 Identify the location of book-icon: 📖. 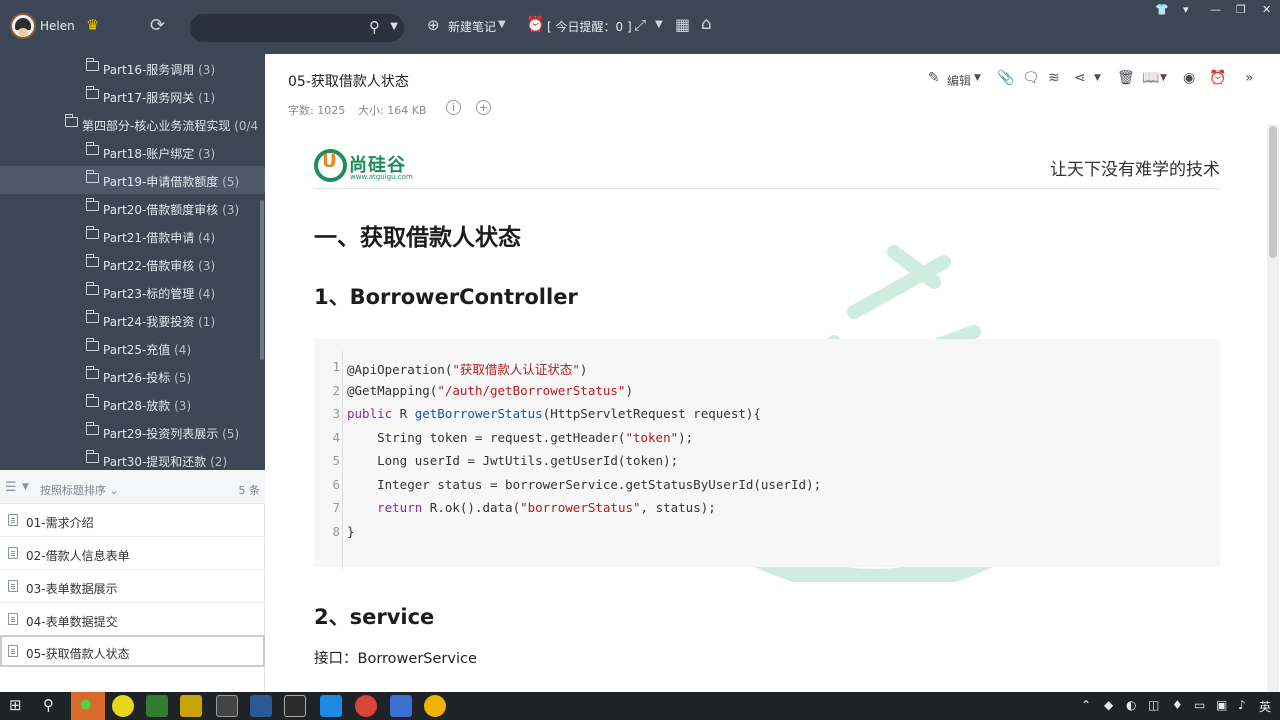
(1150, 78).